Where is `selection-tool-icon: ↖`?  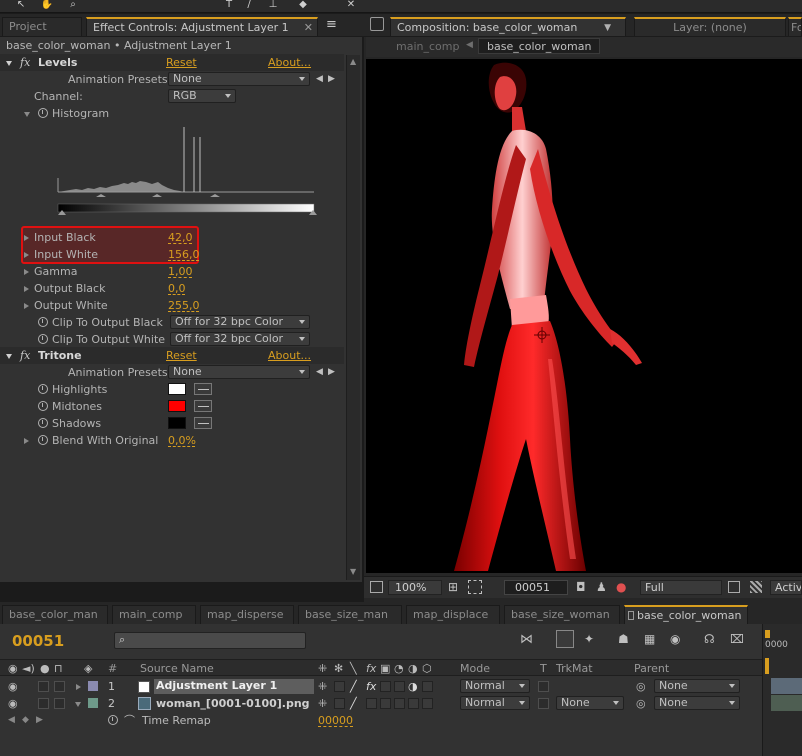 selection-tool-icon: ↖ is located at coordinates (21, 5).